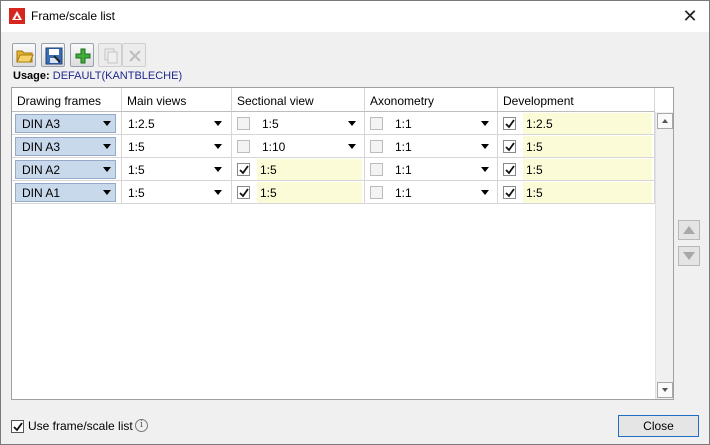  I want to click on copy-icon, so click(111, 56).